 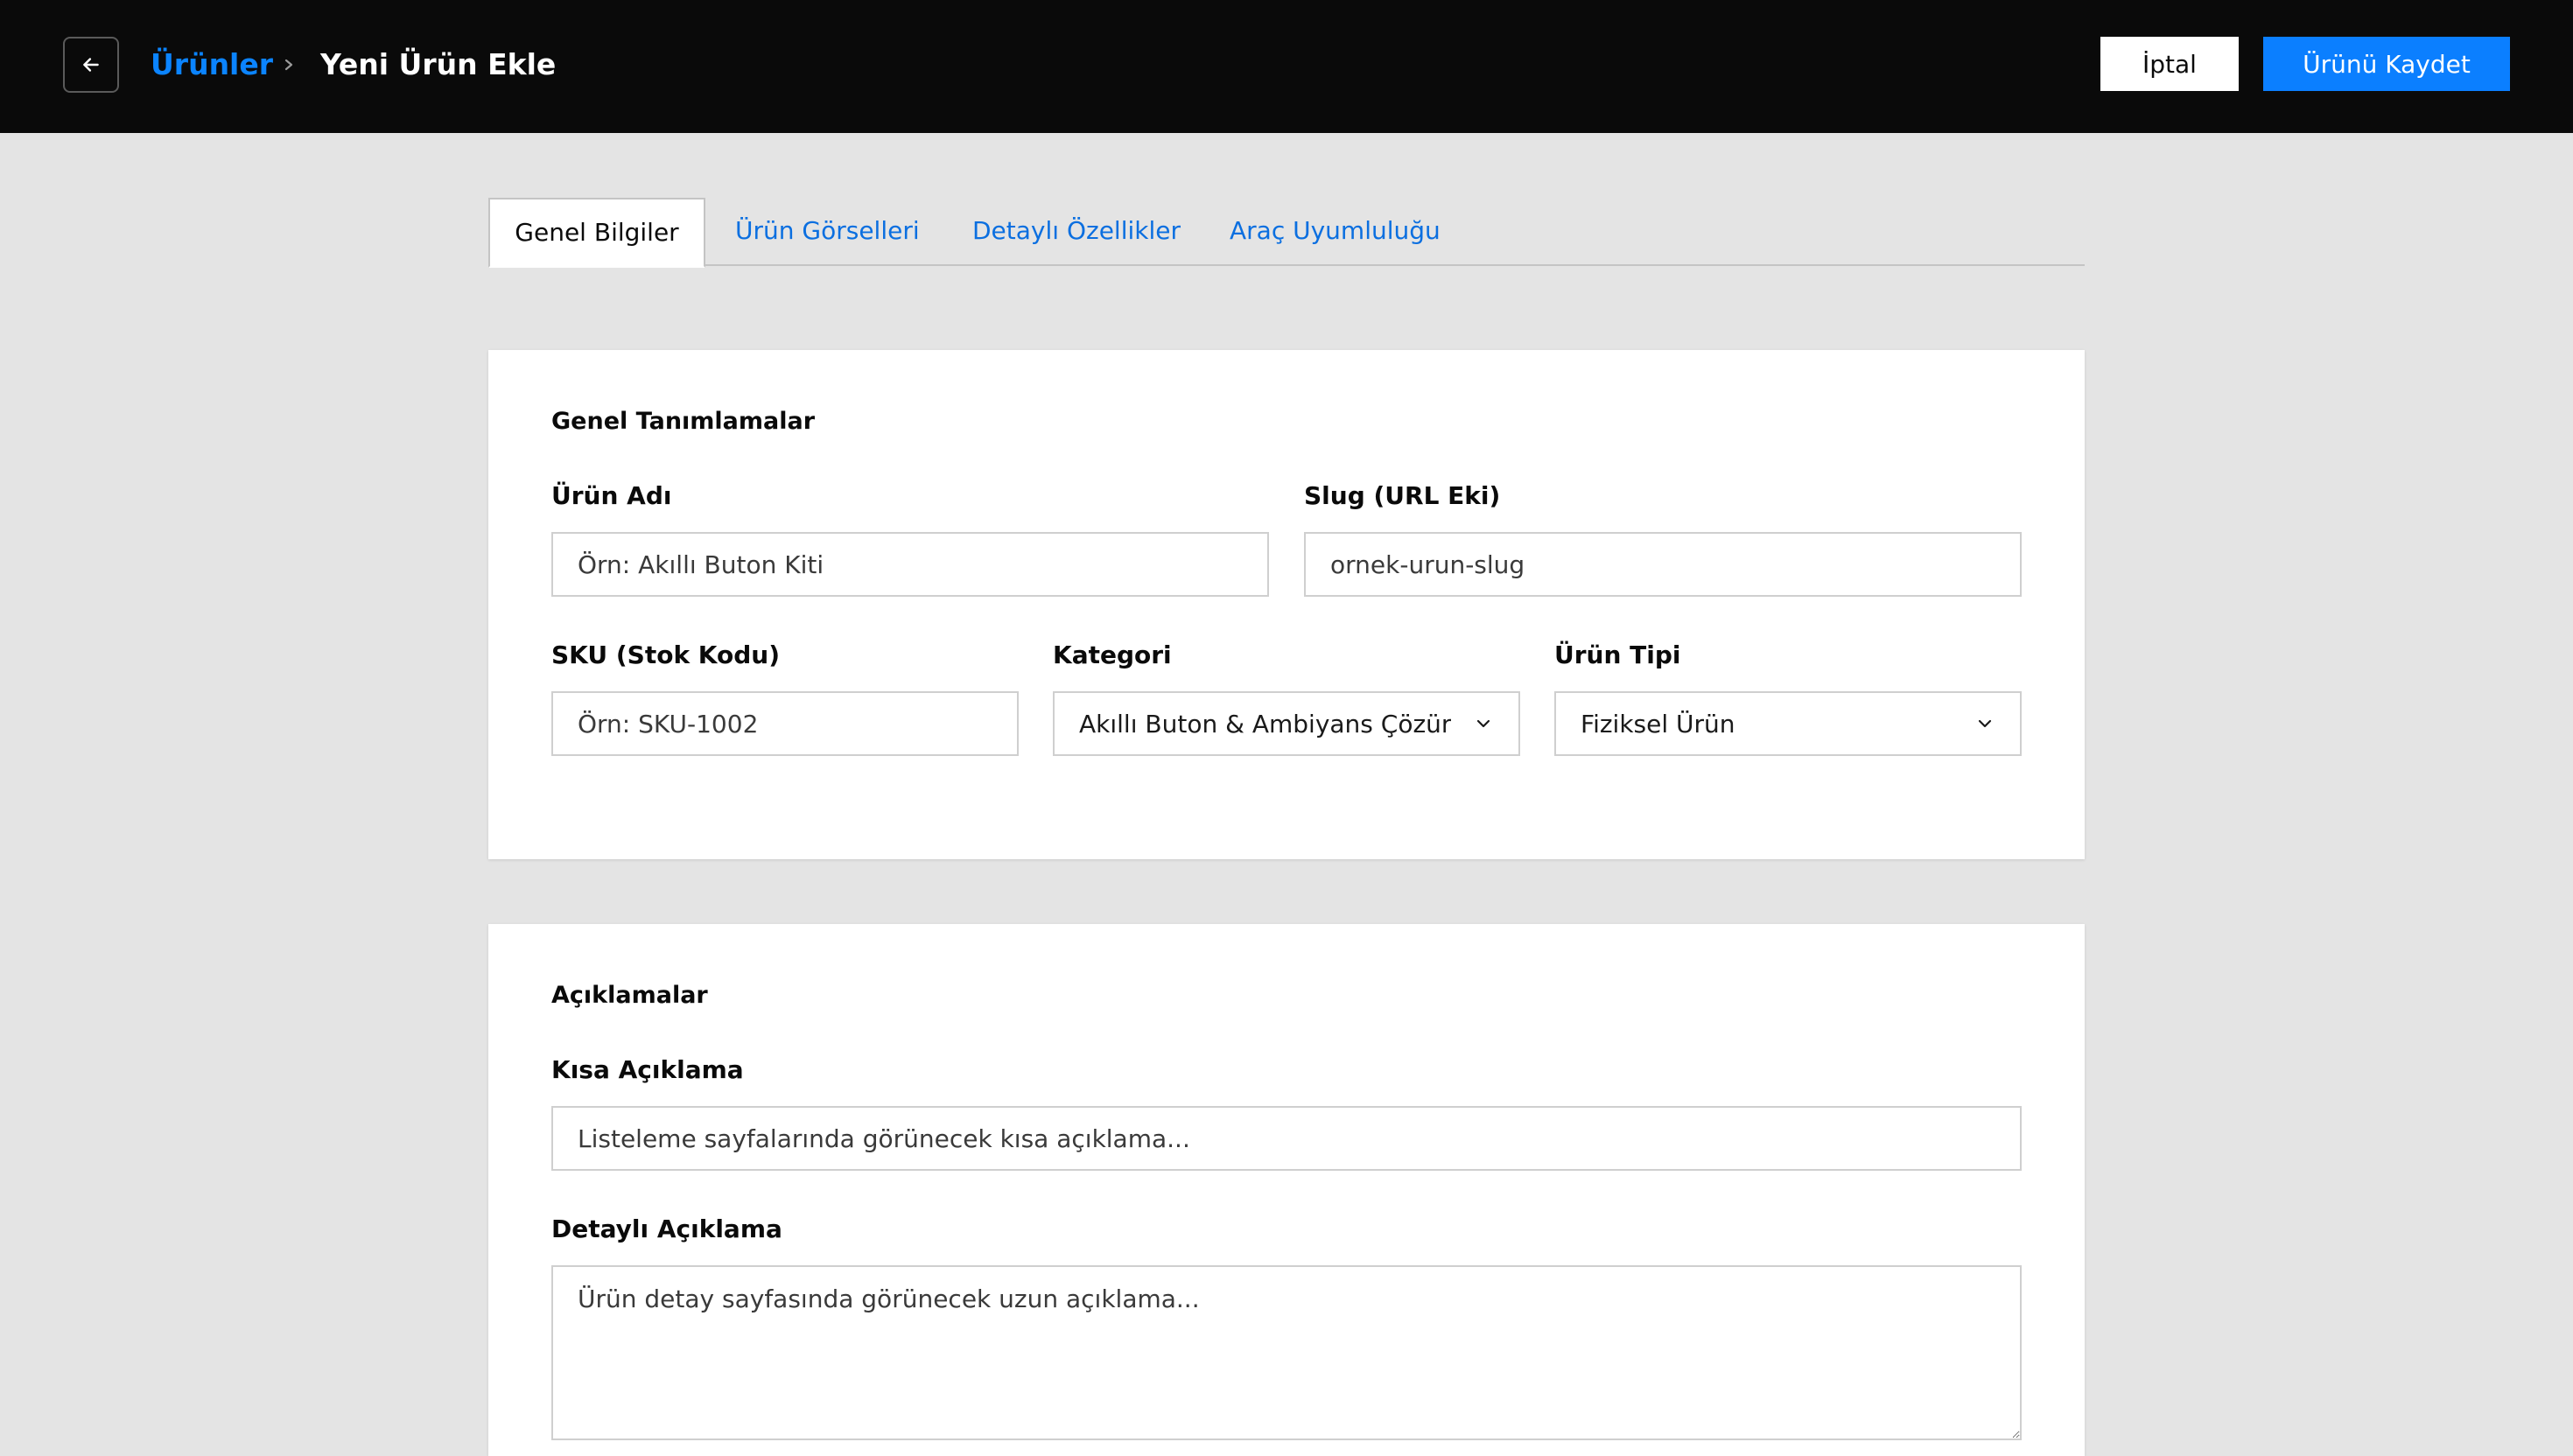 I want to click on detailed-description-textarea, so click(x=1286, y=1352).